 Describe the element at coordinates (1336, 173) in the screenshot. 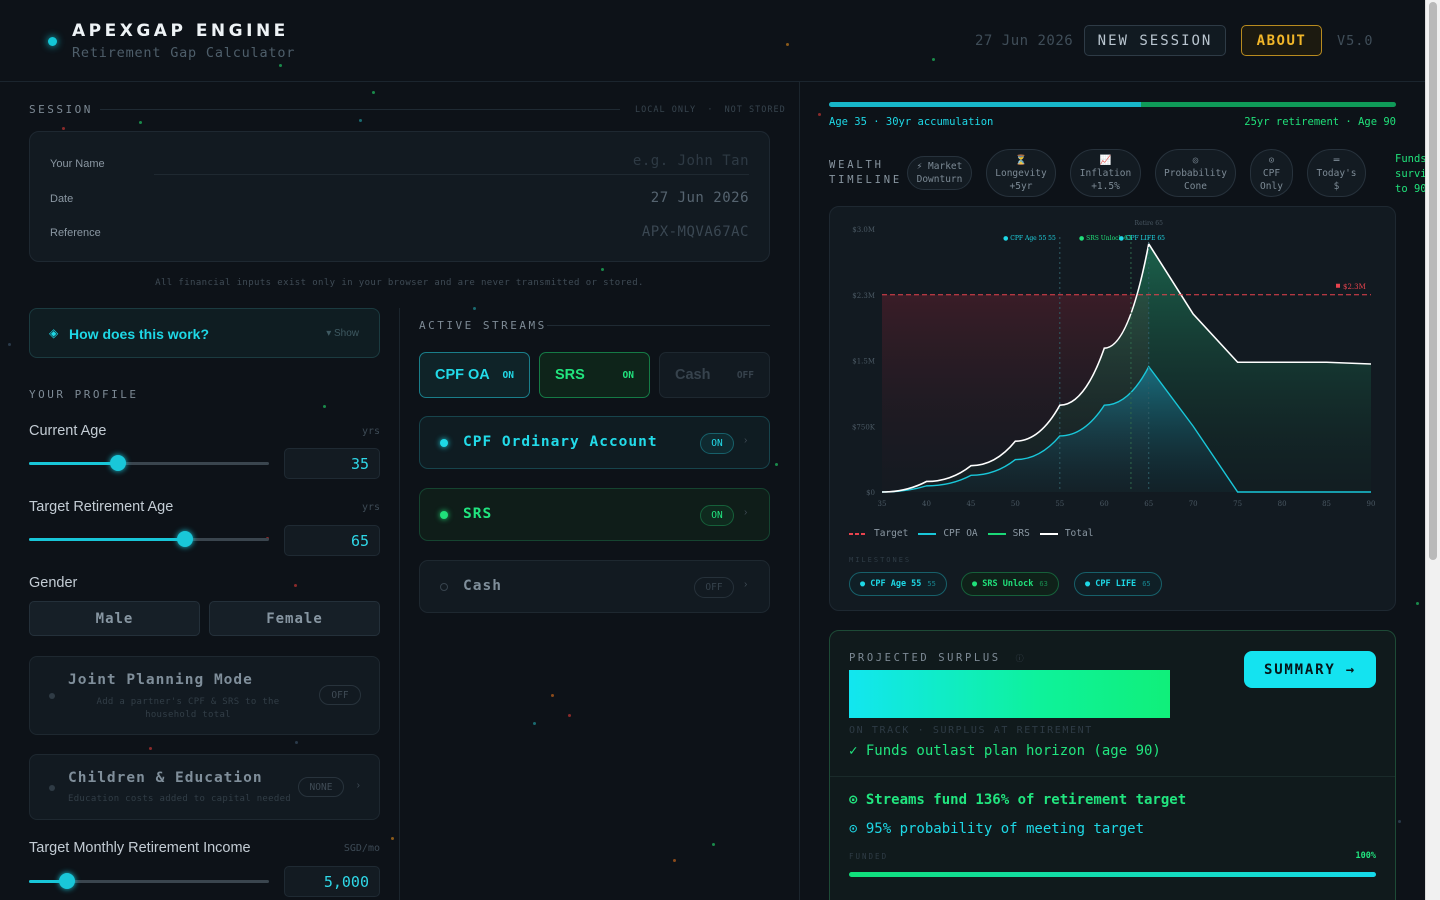

I see `scenario-todays-dollars-button: ═ Today's $` at that location.